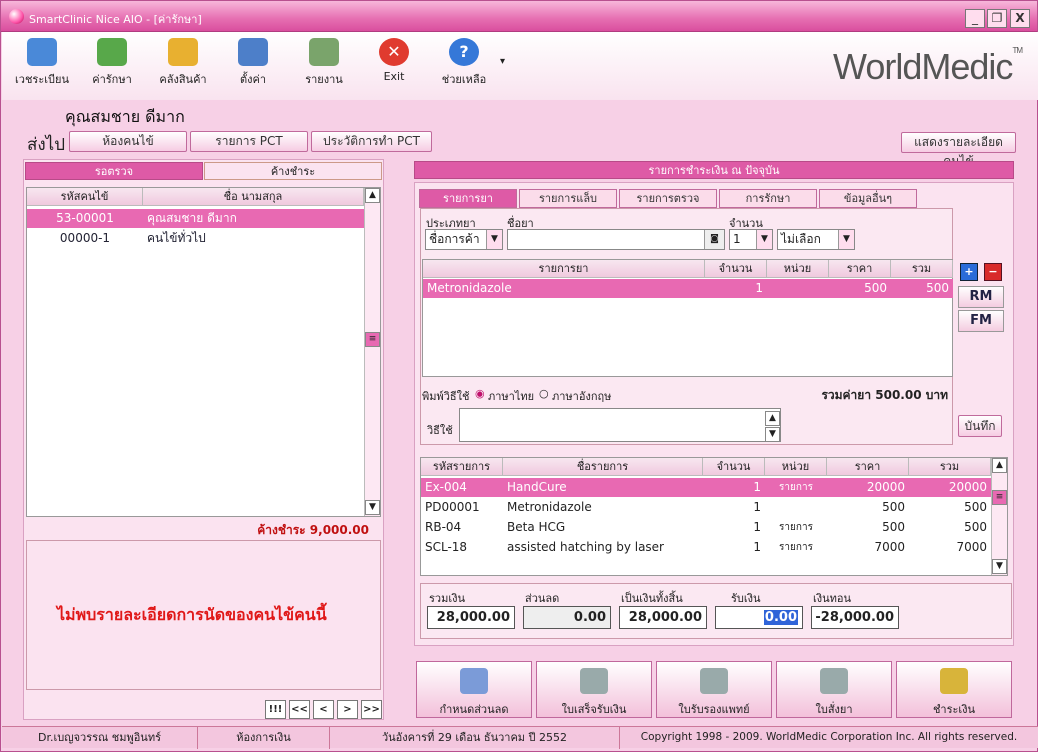 The image size is (1038, 752). I want to click on add-icon: +, so click(969, 272).